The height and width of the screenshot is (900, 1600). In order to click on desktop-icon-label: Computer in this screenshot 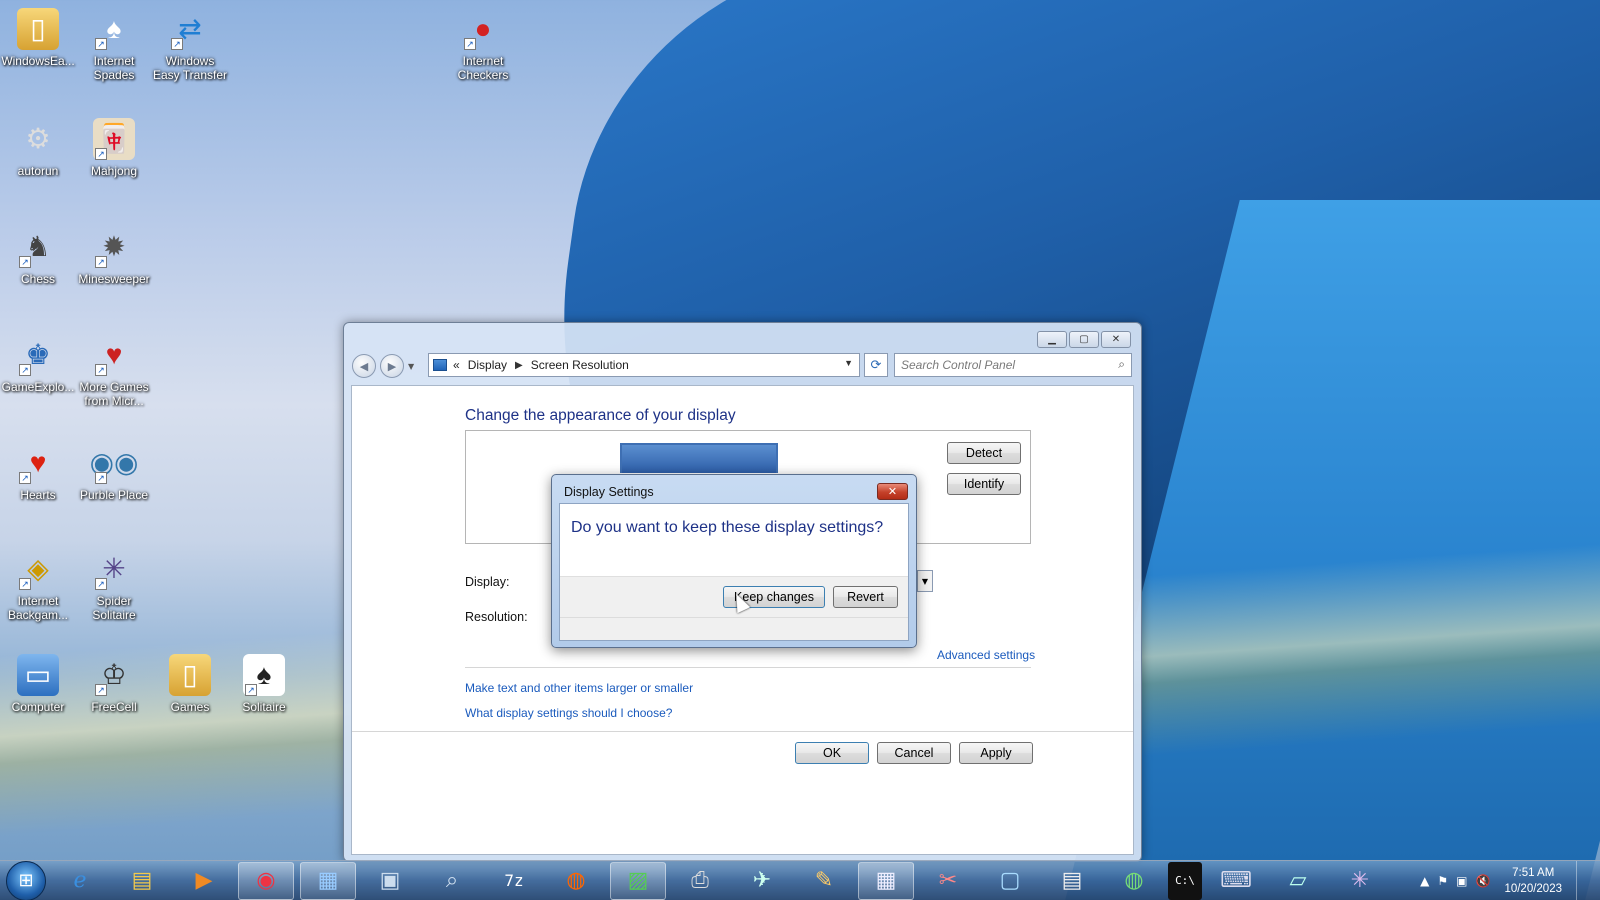, I will do `click(38, 707)`.